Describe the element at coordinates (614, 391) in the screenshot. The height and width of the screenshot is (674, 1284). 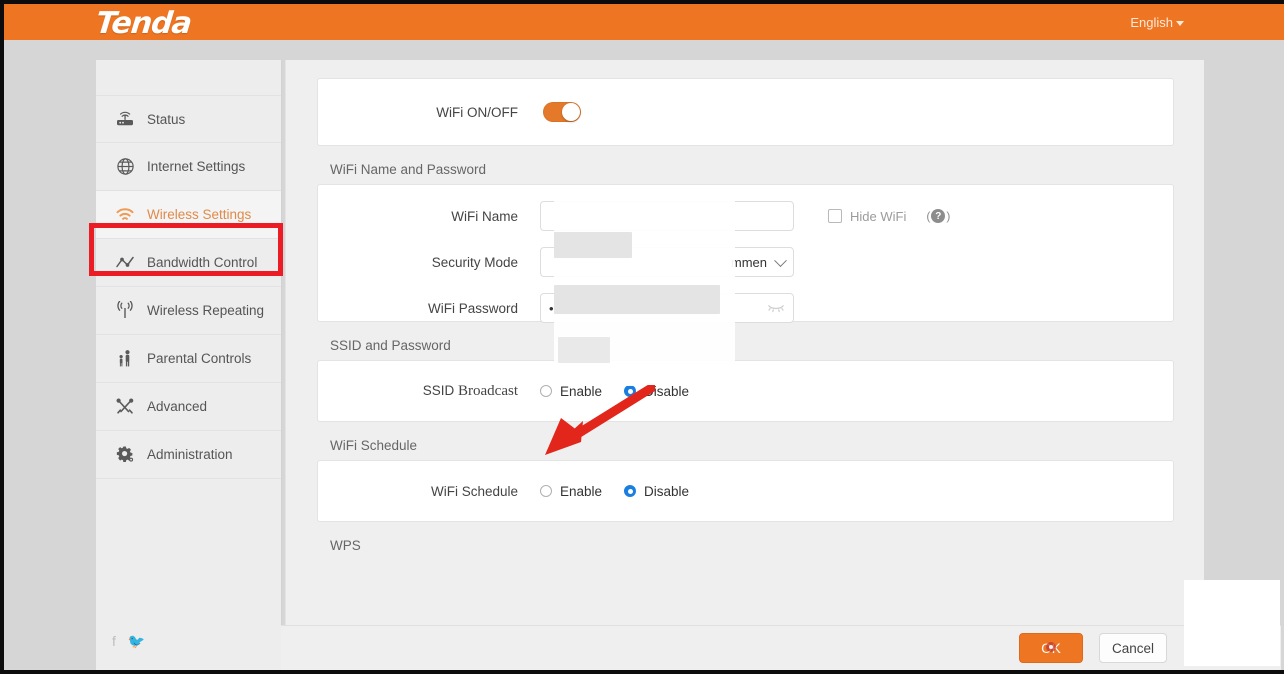
I see `ssid-broadcast-radio-group: Enable Disable` at that location.